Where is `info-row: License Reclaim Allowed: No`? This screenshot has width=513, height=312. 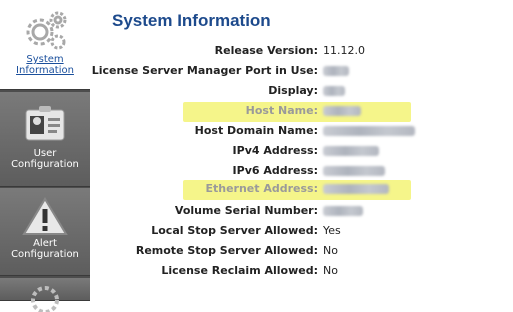 info-row: License Reclaim Allowed: No is located at coordinates (305, 272).